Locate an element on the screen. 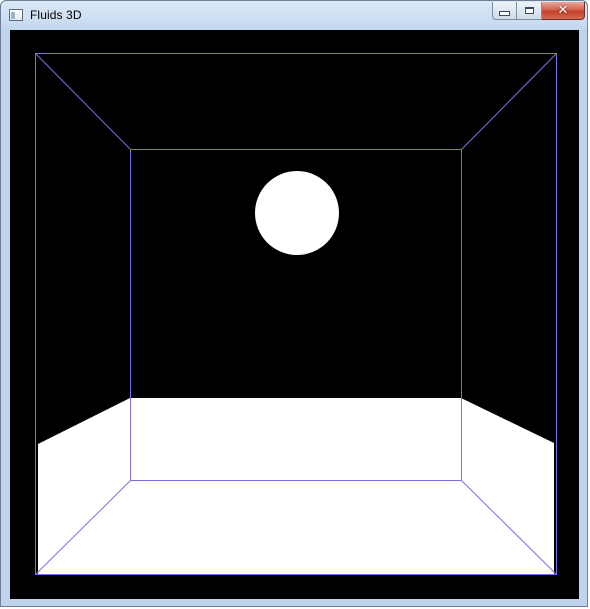 Image resolution: width=590 pixels, height=609 pixels. minimize-icon is located at coordinates (504, 13).